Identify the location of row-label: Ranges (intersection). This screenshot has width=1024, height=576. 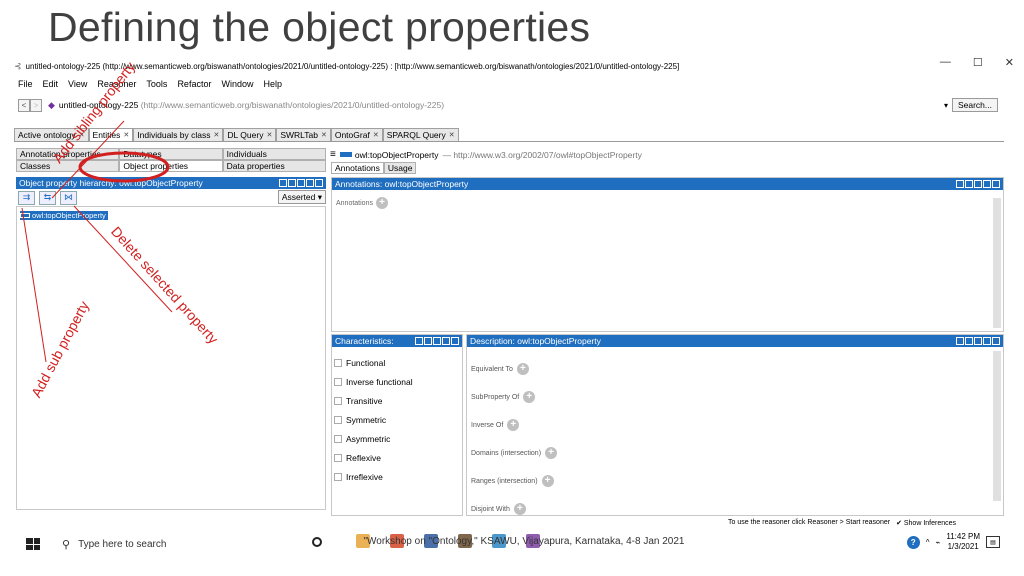
(504, 481).